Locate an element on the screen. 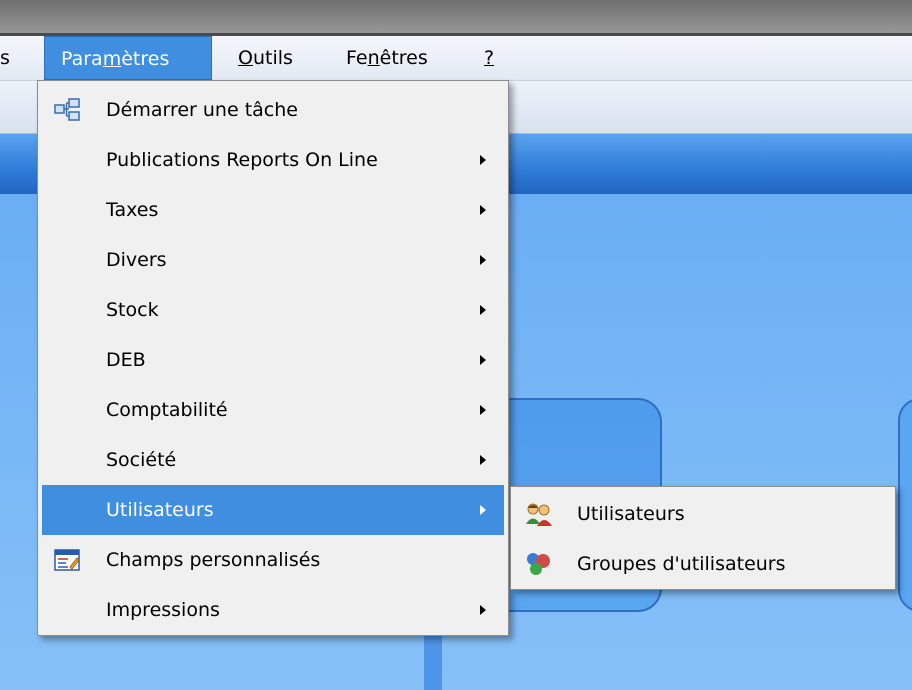 This screenshot has height=690, width=912. custom-fields-icon is located at coordinates (67, 560).